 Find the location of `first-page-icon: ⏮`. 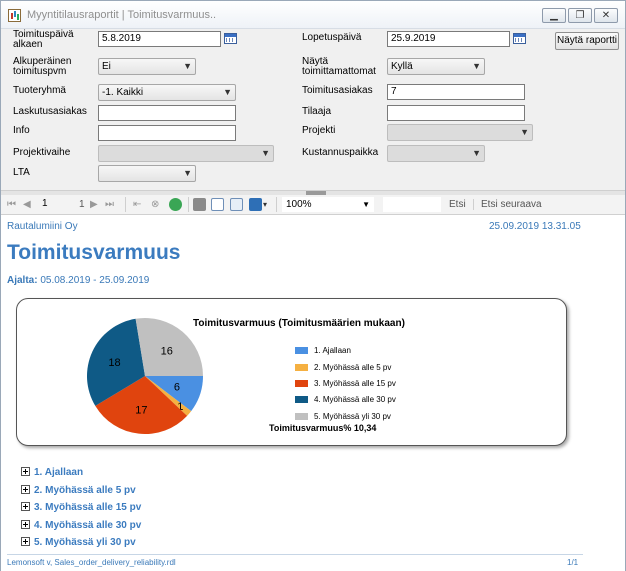

first-page-icon: ⏮ is located at coordinates (11, 204).